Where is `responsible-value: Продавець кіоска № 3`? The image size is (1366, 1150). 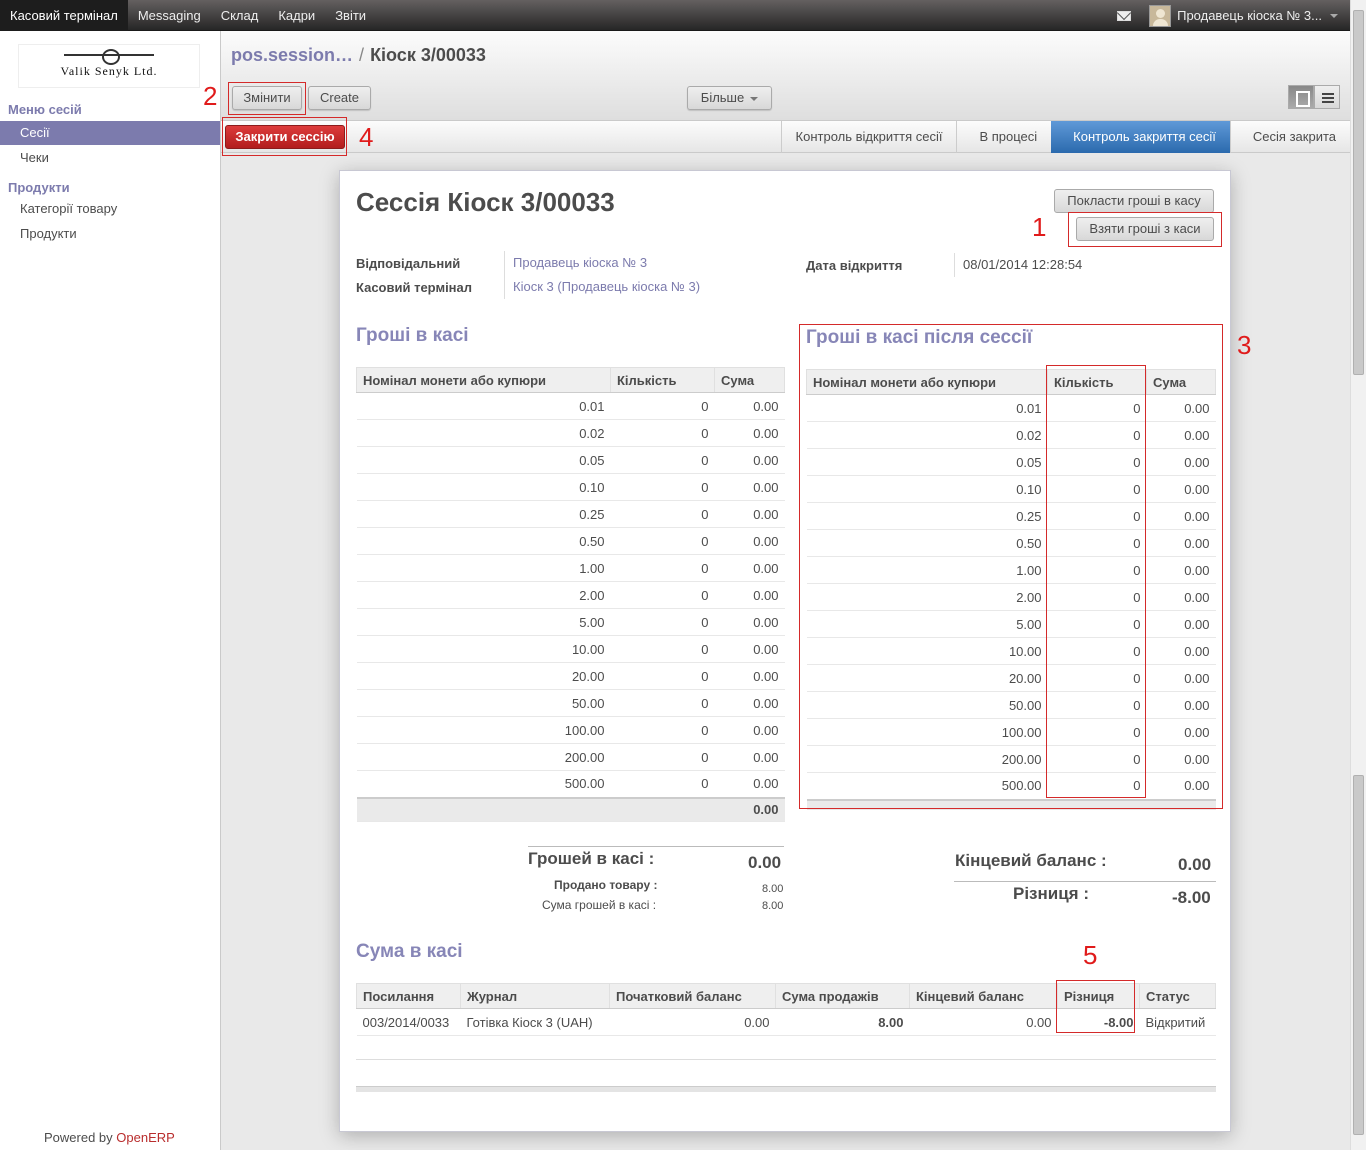
responsible-value: Продавець кіоска № 3 is located at coordinates (575, 263).